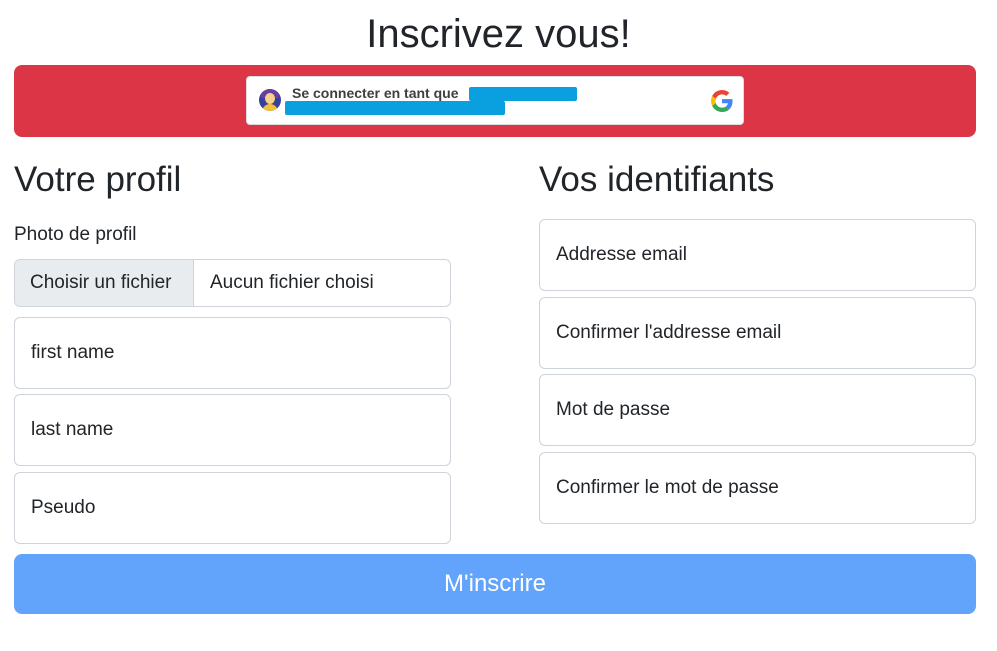 The image size is (997, 651). What do you see at coordinates (375, 93) in the screenshot?
I see `google-signin-text: Se connecter en tant que` at bounding box center [375, 93].